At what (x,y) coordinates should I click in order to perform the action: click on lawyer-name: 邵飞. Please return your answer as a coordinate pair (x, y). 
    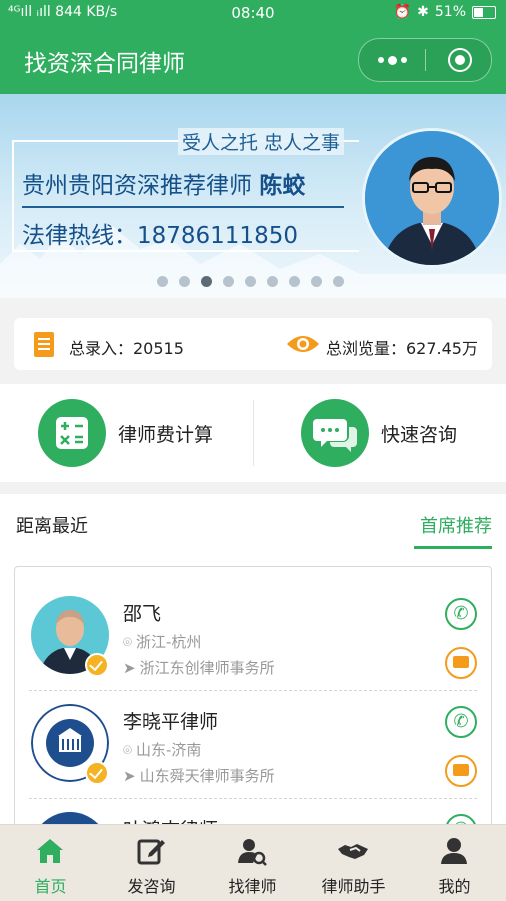
    Looking at the image, I should click on (142, 614).